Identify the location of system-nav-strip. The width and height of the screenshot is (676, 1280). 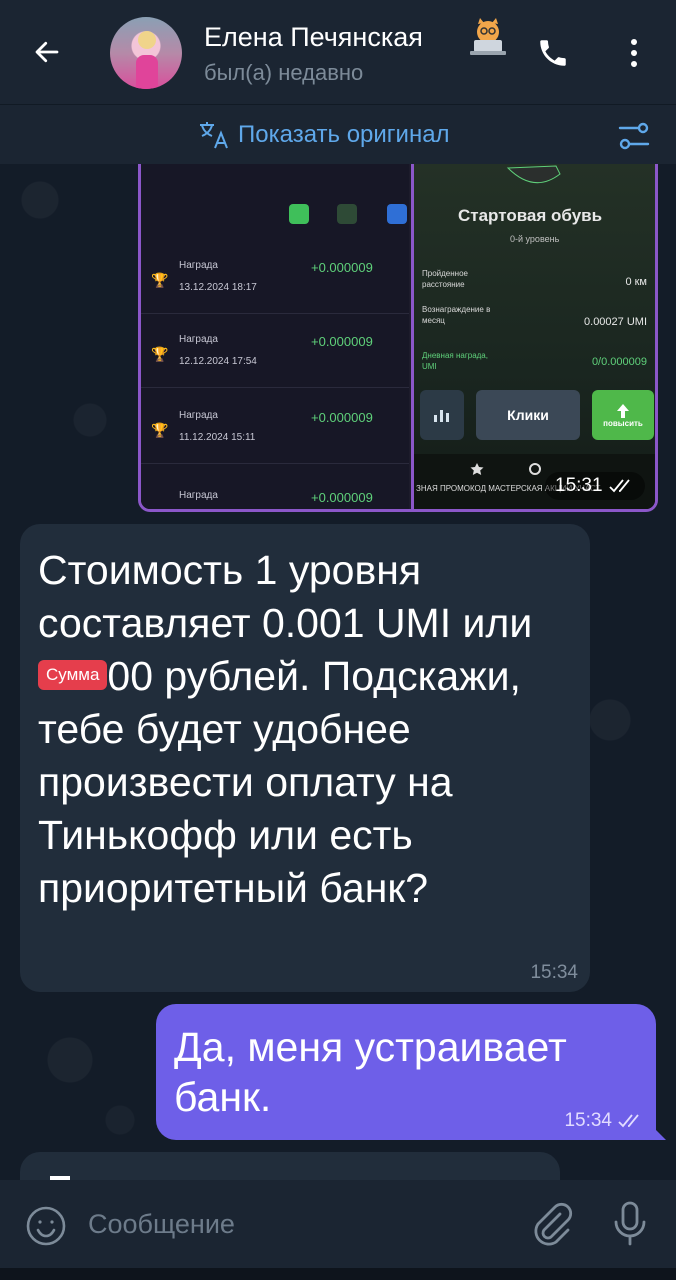
(338, 1274).